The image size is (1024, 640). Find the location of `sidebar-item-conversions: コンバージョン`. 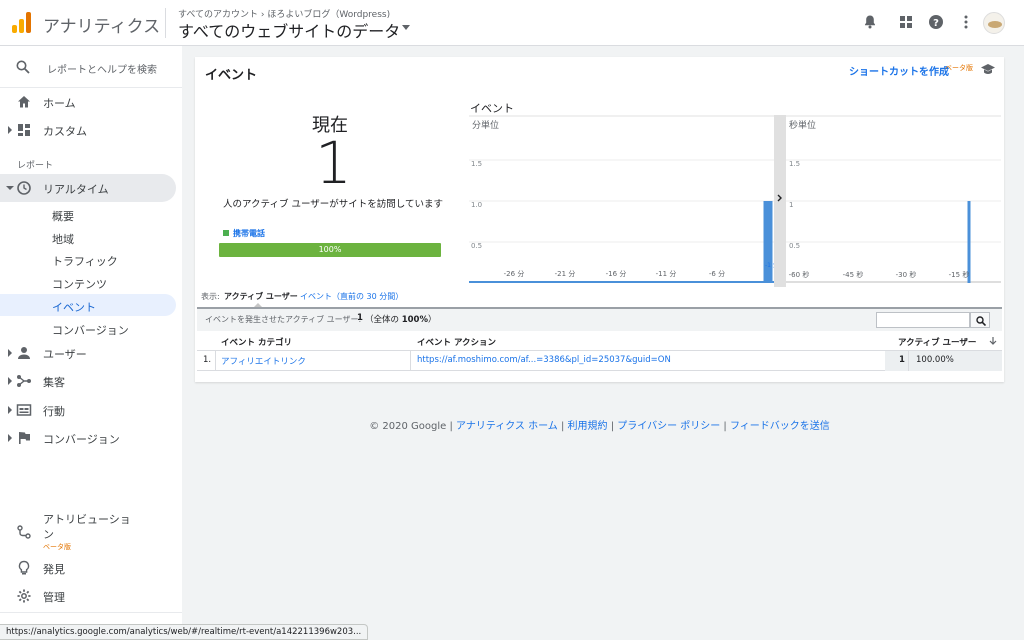

sidebar-item-conversions: コンバージョン is located at coordinates (91, 438).